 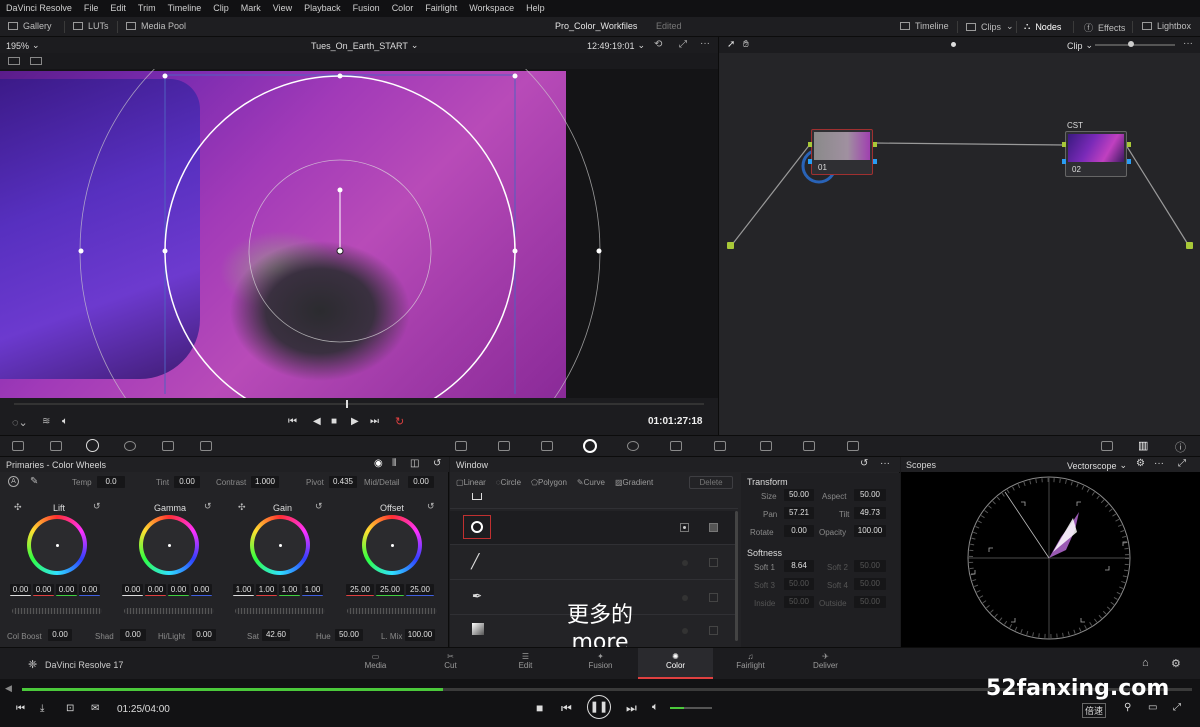 What do you see at coordinates (251, 8) in the screenshot?
I see `menu-item-mark: Mark` at bounding box center [251, 8].